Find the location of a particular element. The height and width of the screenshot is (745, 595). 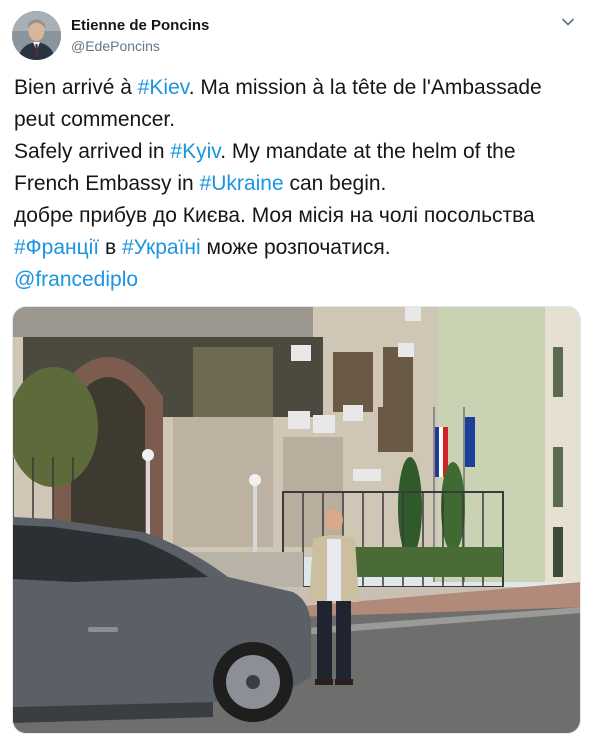

tweet-text-segment: French Embassy in is located at coordinates (107, 183).